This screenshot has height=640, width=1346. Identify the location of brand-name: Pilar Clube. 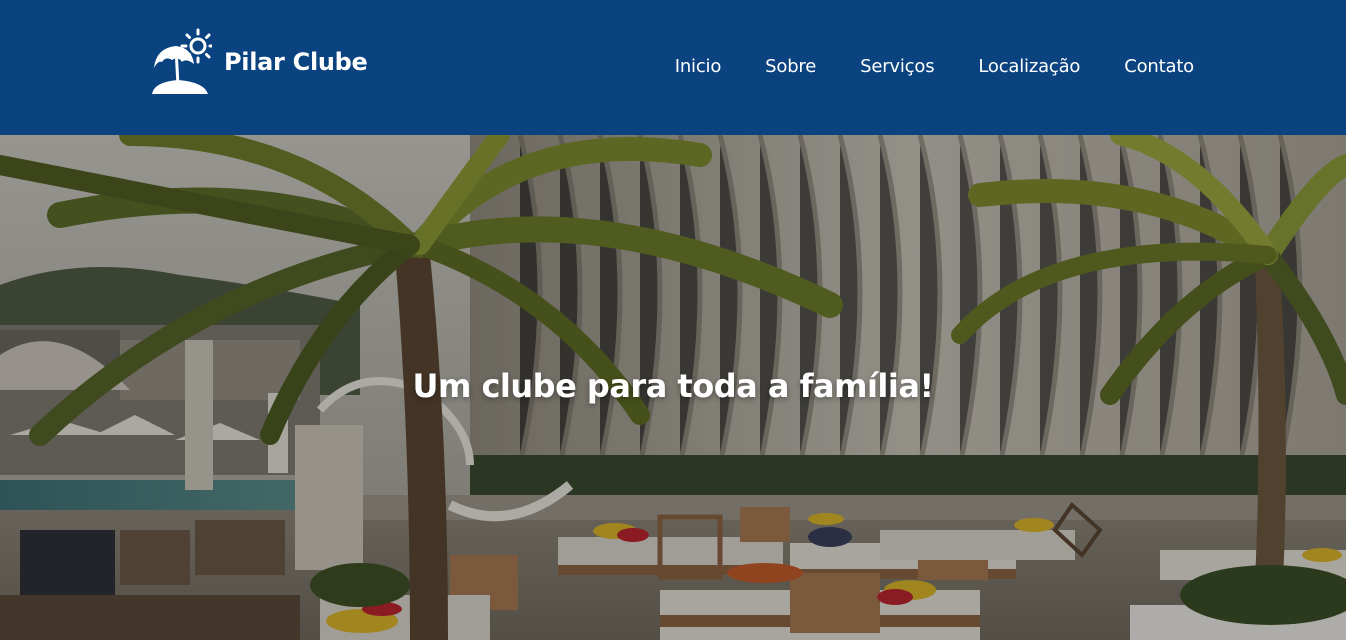
(296, 62).